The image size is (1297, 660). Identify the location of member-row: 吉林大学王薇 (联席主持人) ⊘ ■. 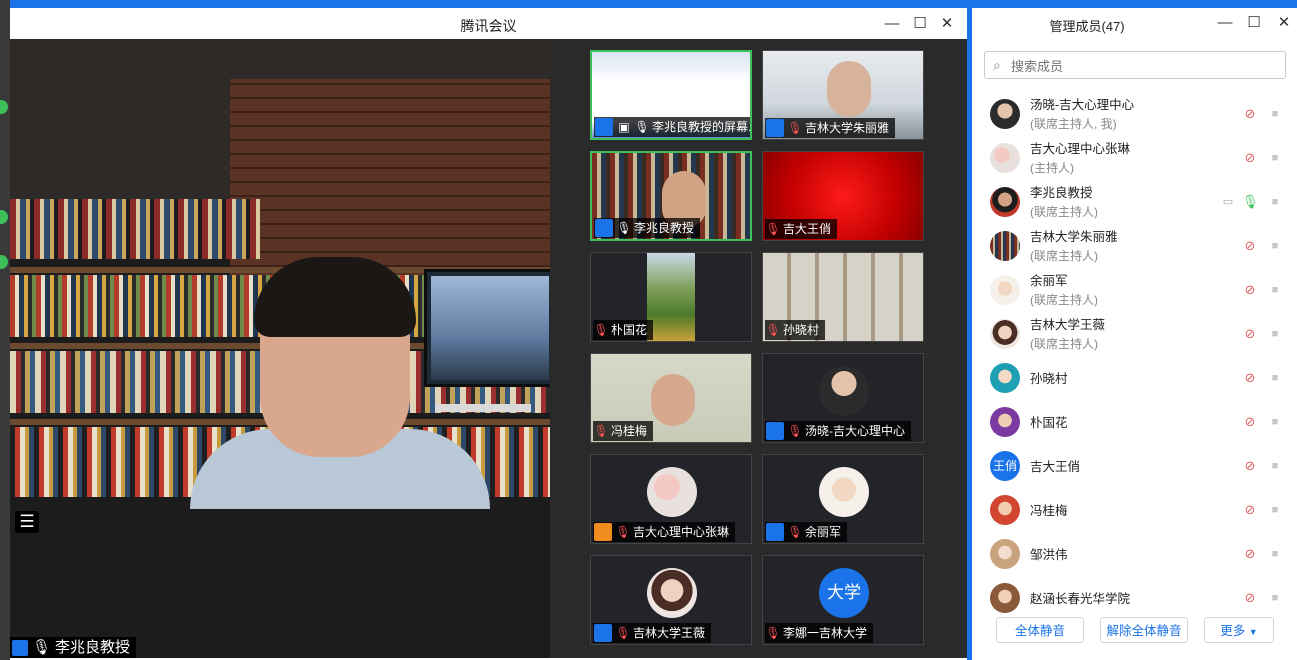
(1134, 334).